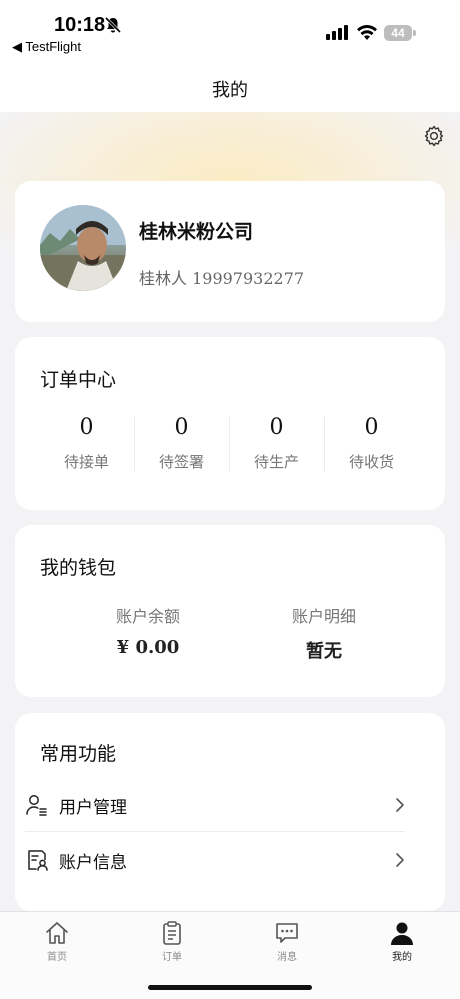 Image resolution: width=460 pixels, height=999 pixels. Describe the element at coordinates (434, 136) in the screenshot. I see `settings-gear-icon` at that location.